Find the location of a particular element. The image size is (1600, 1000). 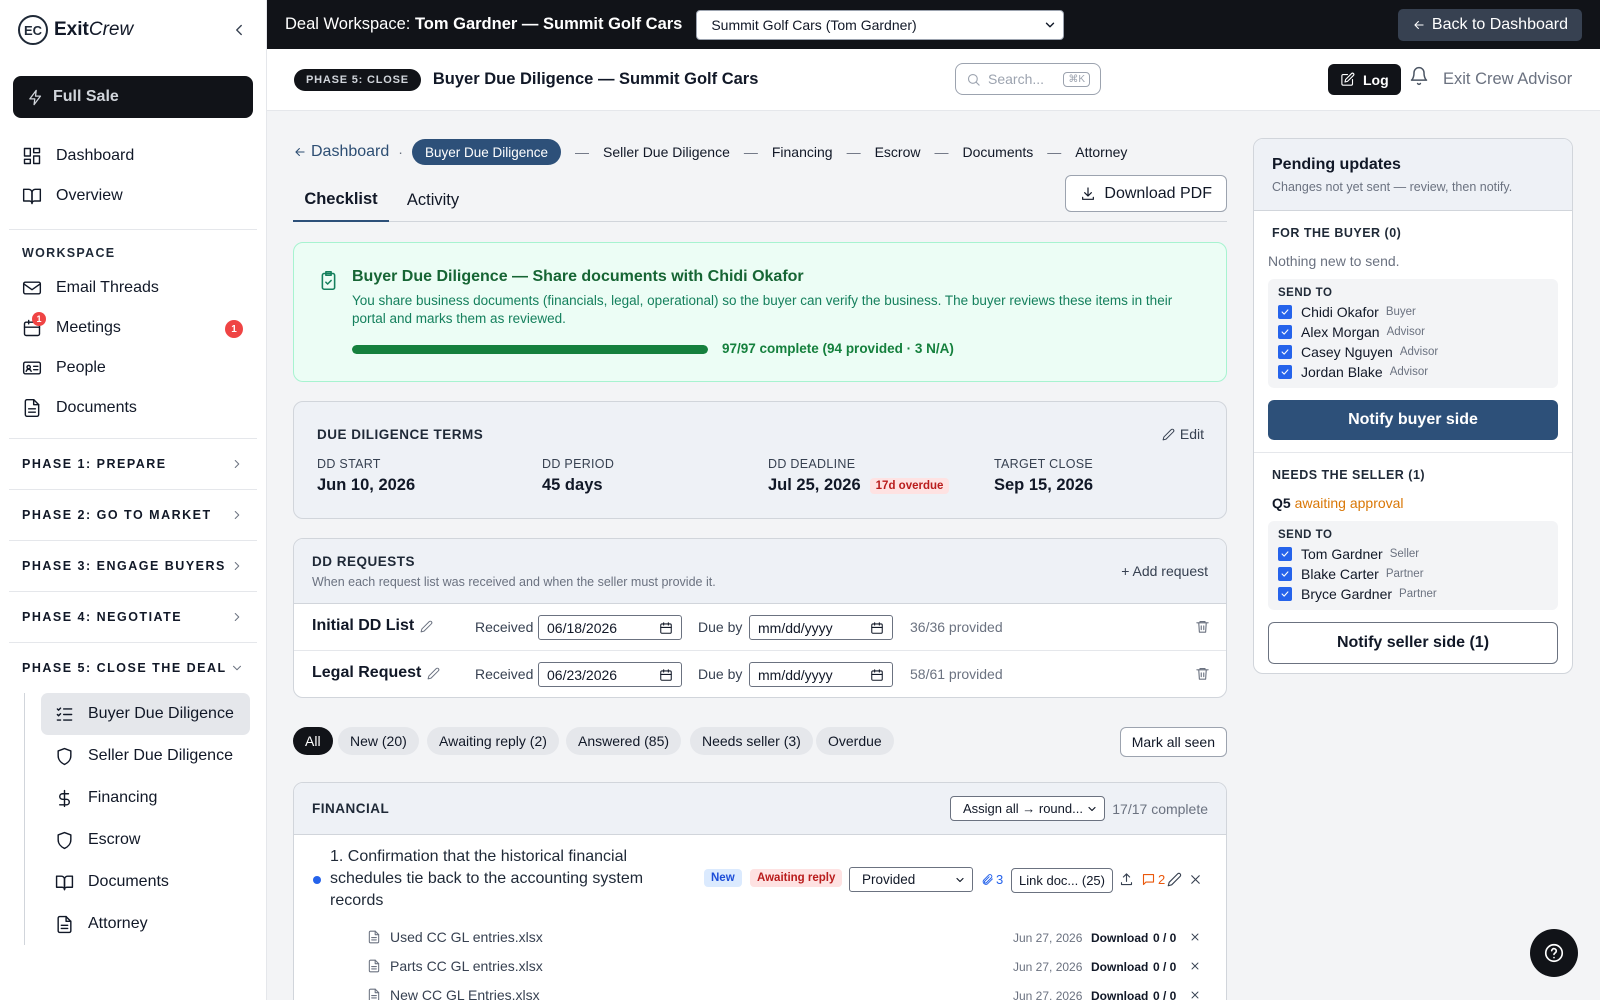

sidebar-item-escrow: Escrow is located at coordinates (145, 840).